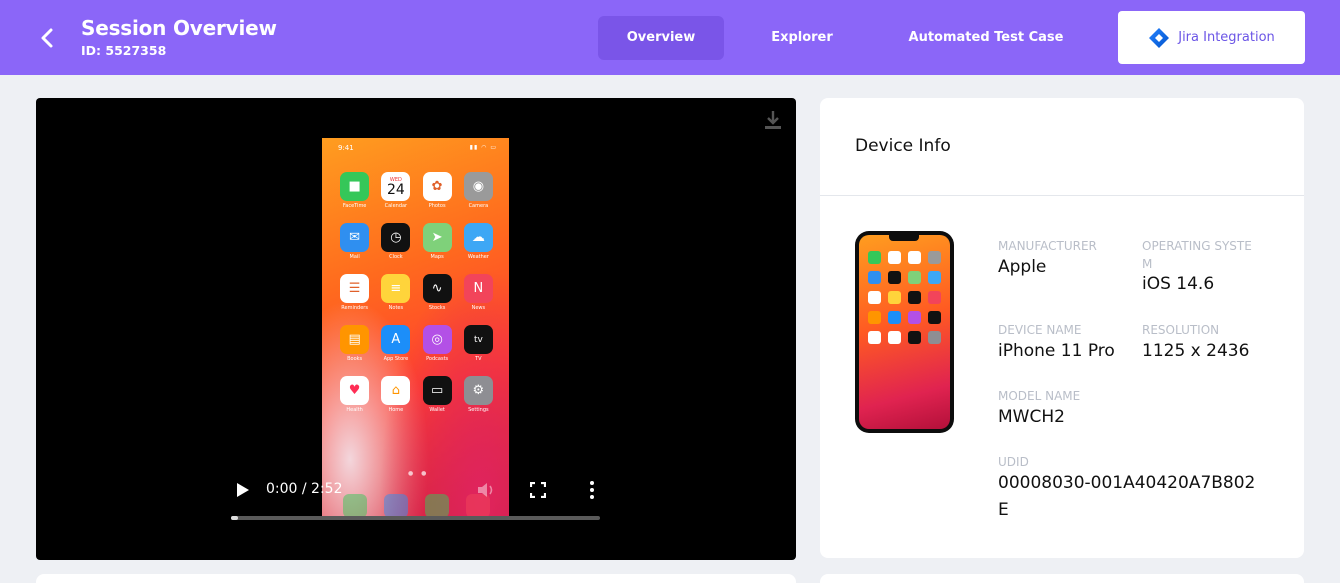 The image size is (1340, 583). What do you see at coordinates (416, 578) in the screenshot?
I see `lower-panel-left` at bounding box center [416, 578].